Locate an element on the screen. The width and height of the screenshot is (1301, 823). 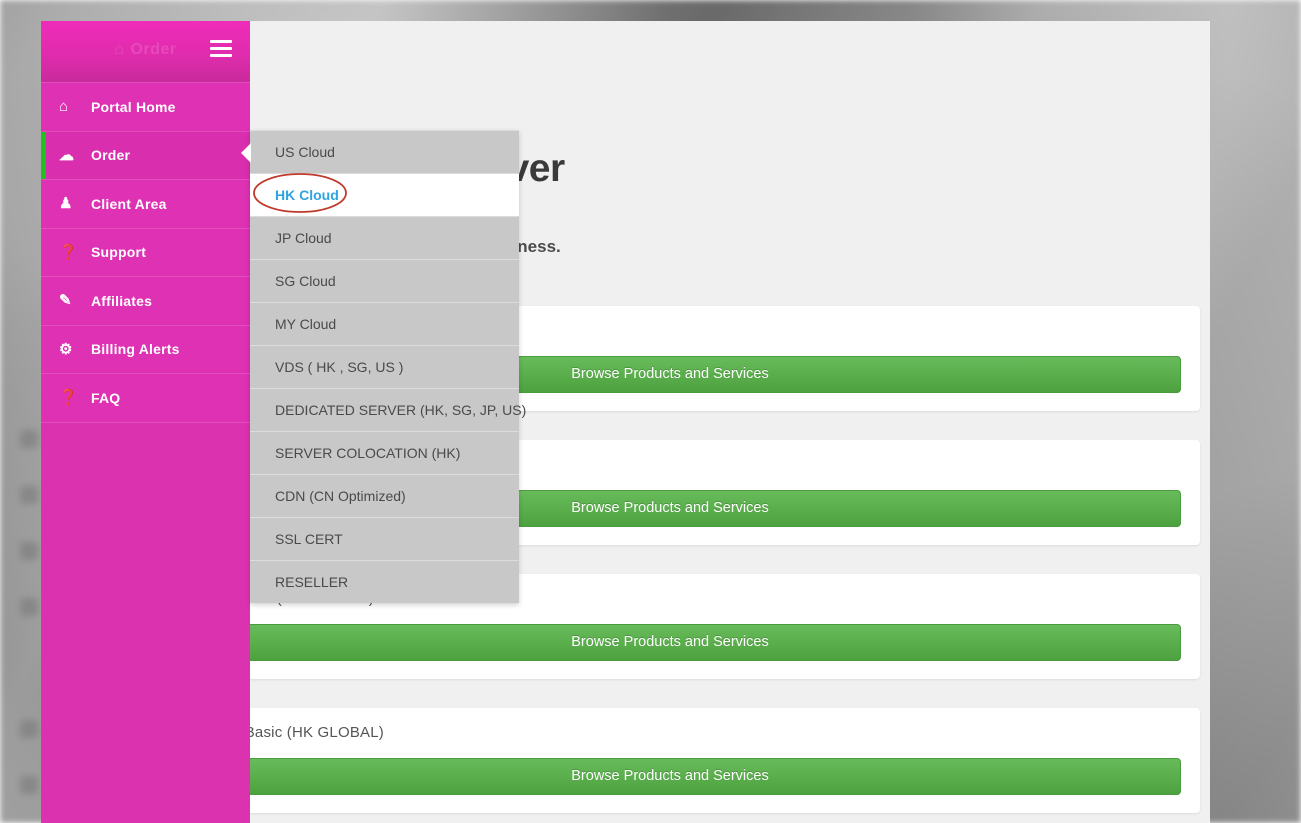
sidebar-brand-text: Order is located at coordinates (153, 49).